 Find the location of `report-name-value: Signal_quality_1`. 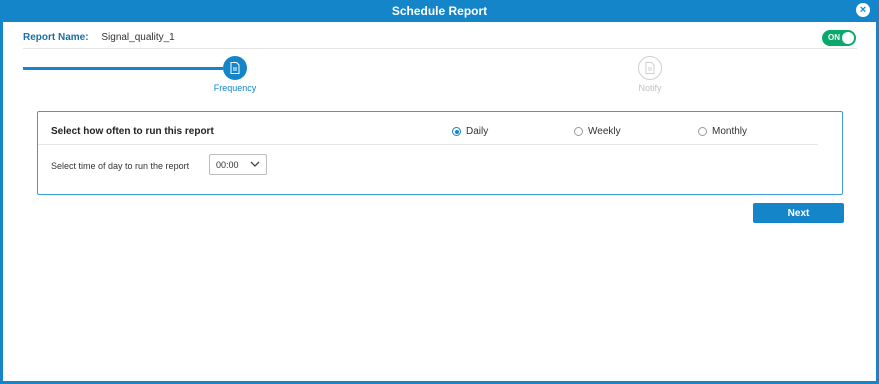

report-name-value: Signal_quality_1 is located at coordinates (138, 37).